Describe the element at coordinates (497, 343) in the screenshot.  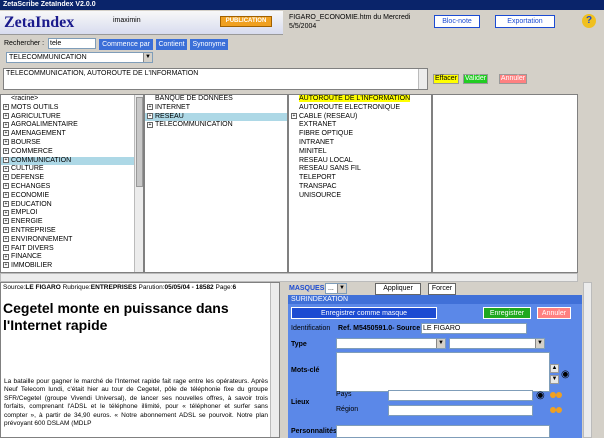
I see `type-select-2: ▼` at that location.